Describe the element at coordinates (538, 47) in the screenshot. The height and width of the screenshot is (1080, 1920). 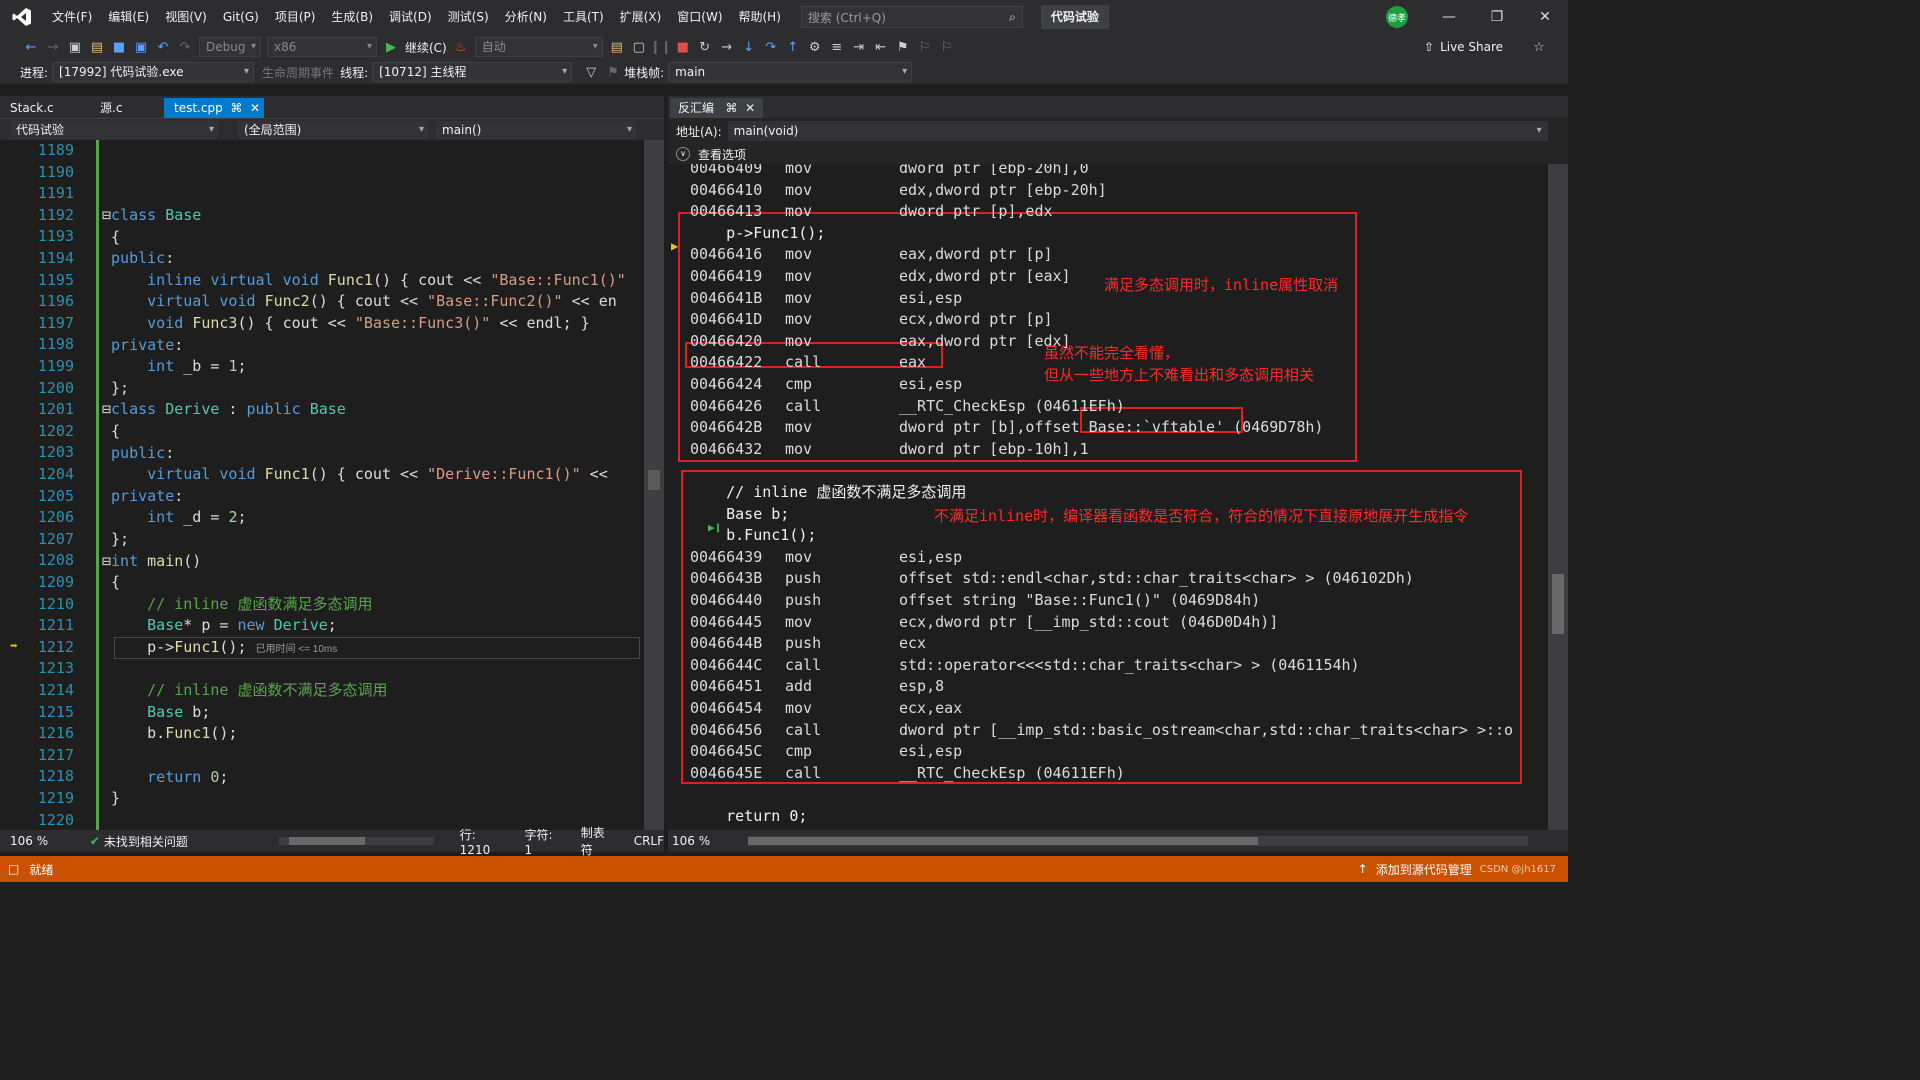
I see `auto-select: 自动` at that location.